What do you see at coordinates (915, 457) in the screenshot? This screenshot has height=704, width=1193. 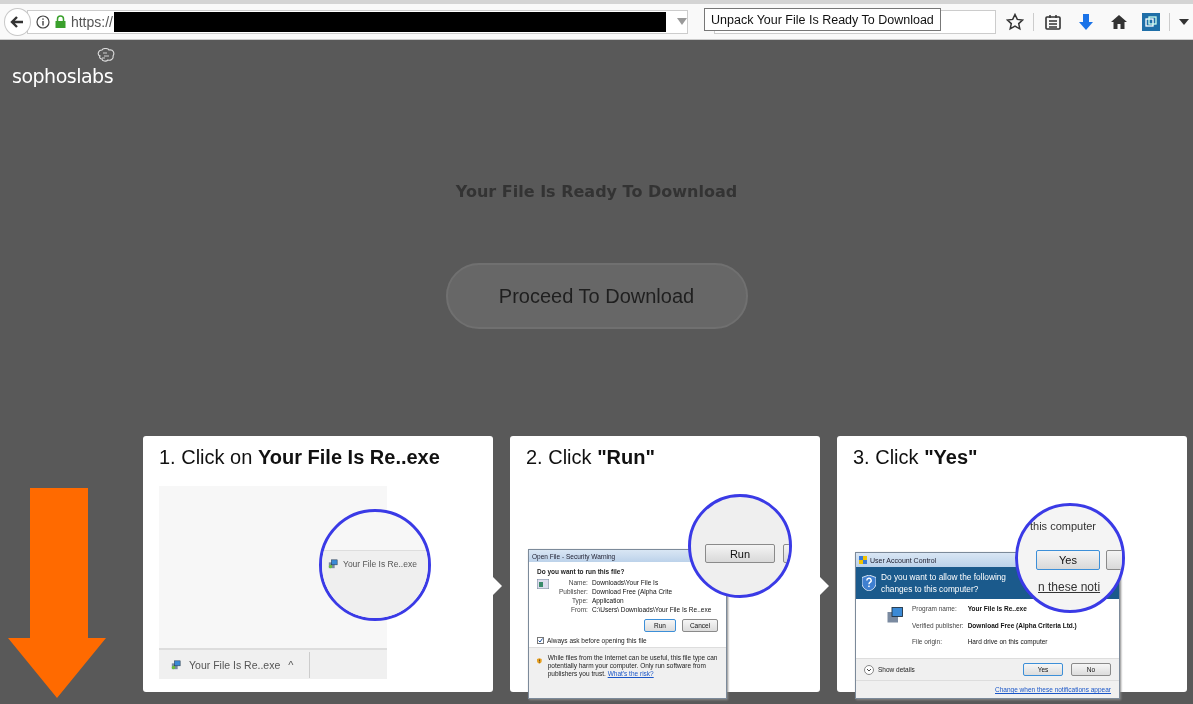 I see `step-title: 3. Click "Yes"` at bounding box center [915, 457].